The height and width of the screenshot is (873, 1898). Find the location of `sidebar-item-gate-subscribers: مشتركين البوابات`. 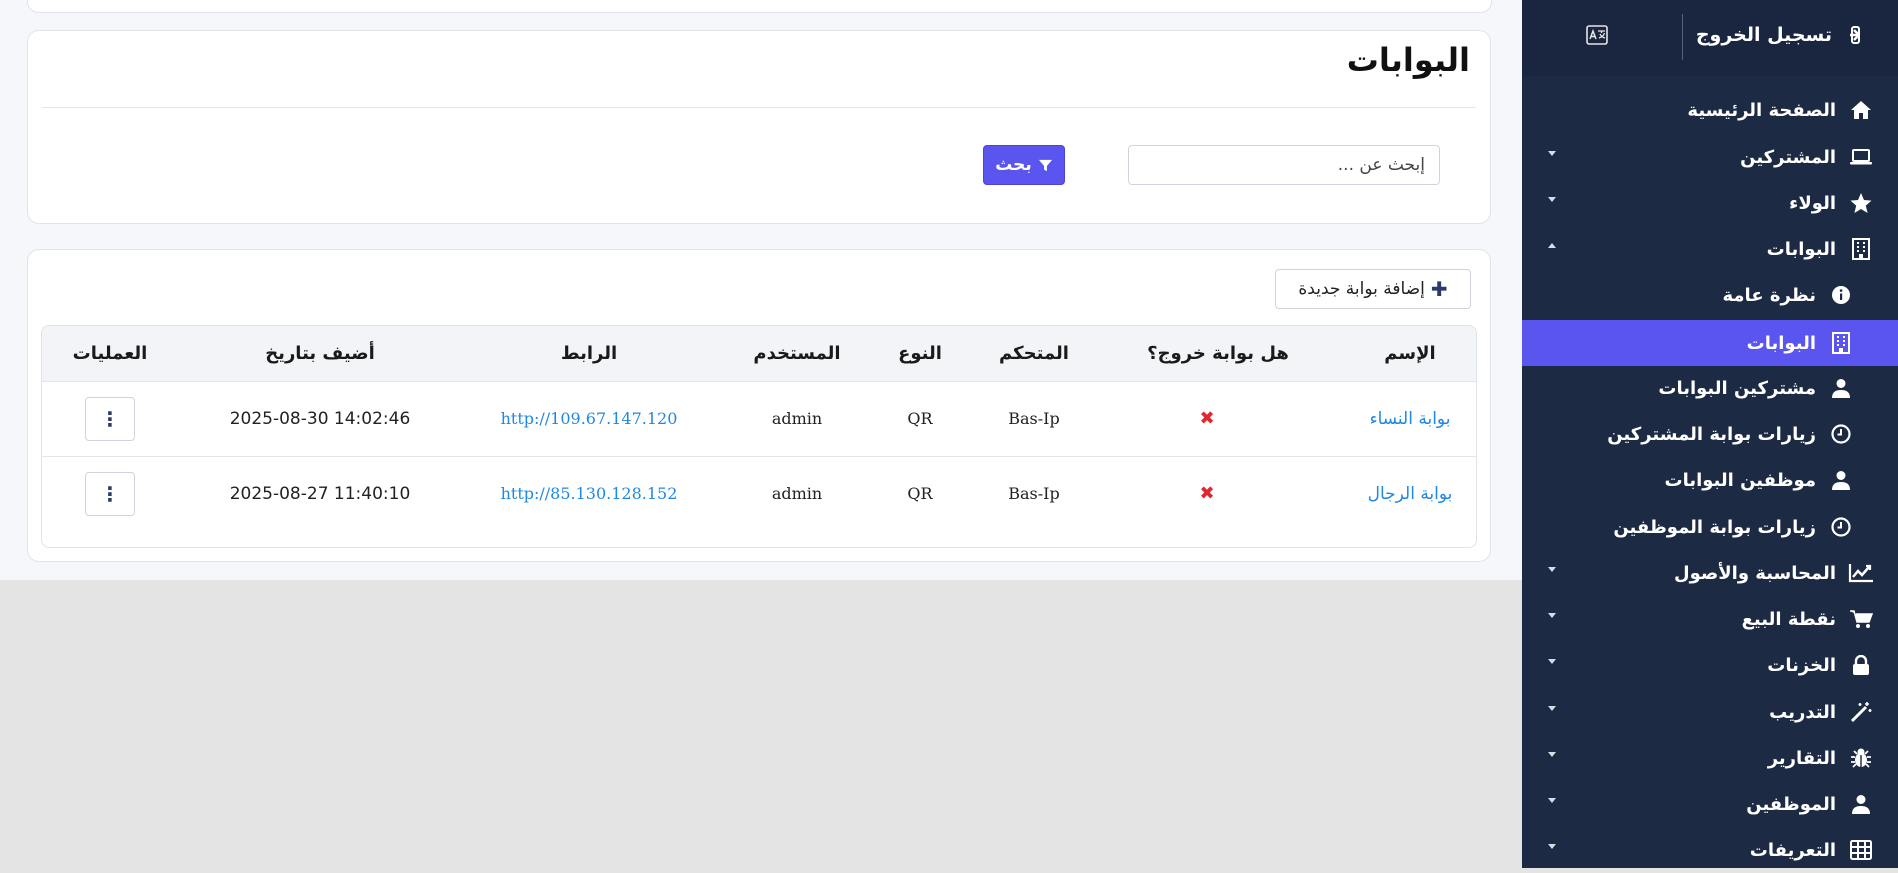

sidebar-item-gate-subscribers: مشتركين البوابات is located at coordinates (1710, 388).